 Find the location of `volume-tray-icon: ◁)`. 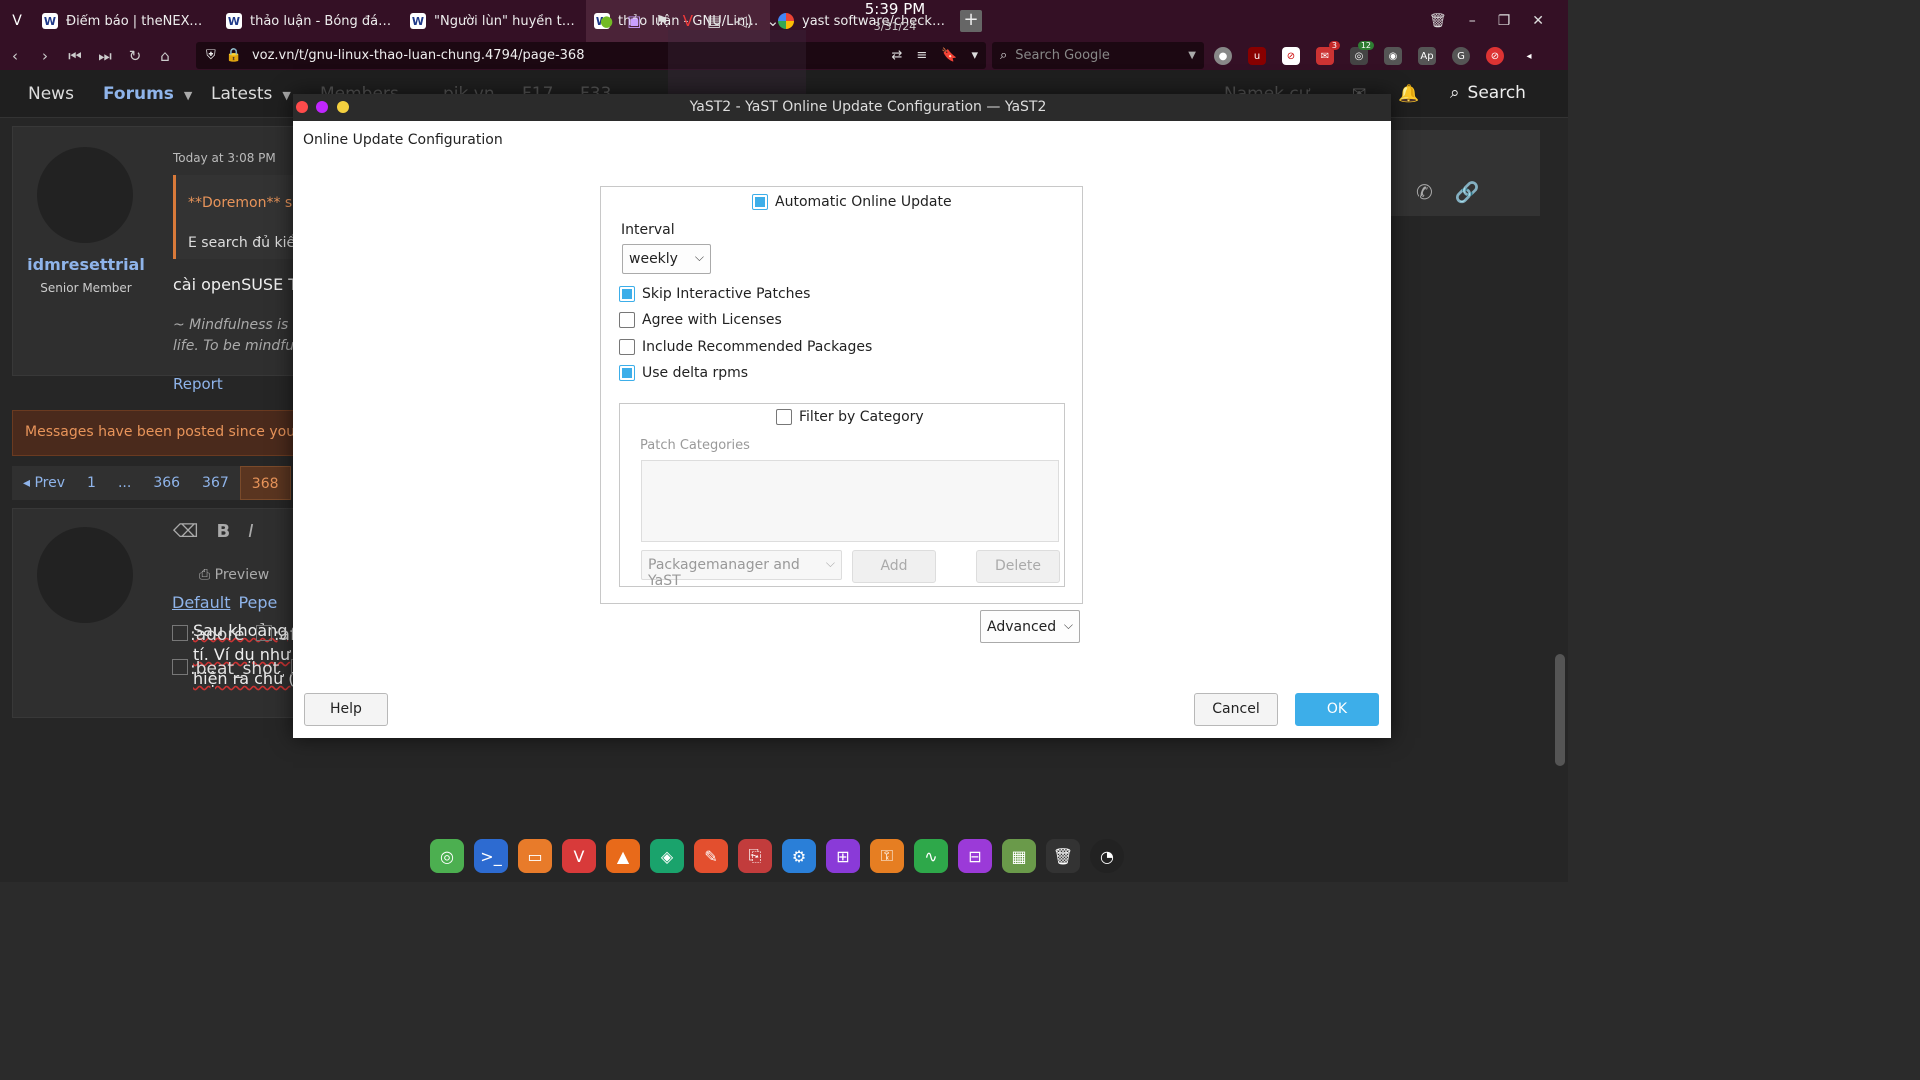

volume-tray-icon: ◁) is located at coordinates (743, 21).